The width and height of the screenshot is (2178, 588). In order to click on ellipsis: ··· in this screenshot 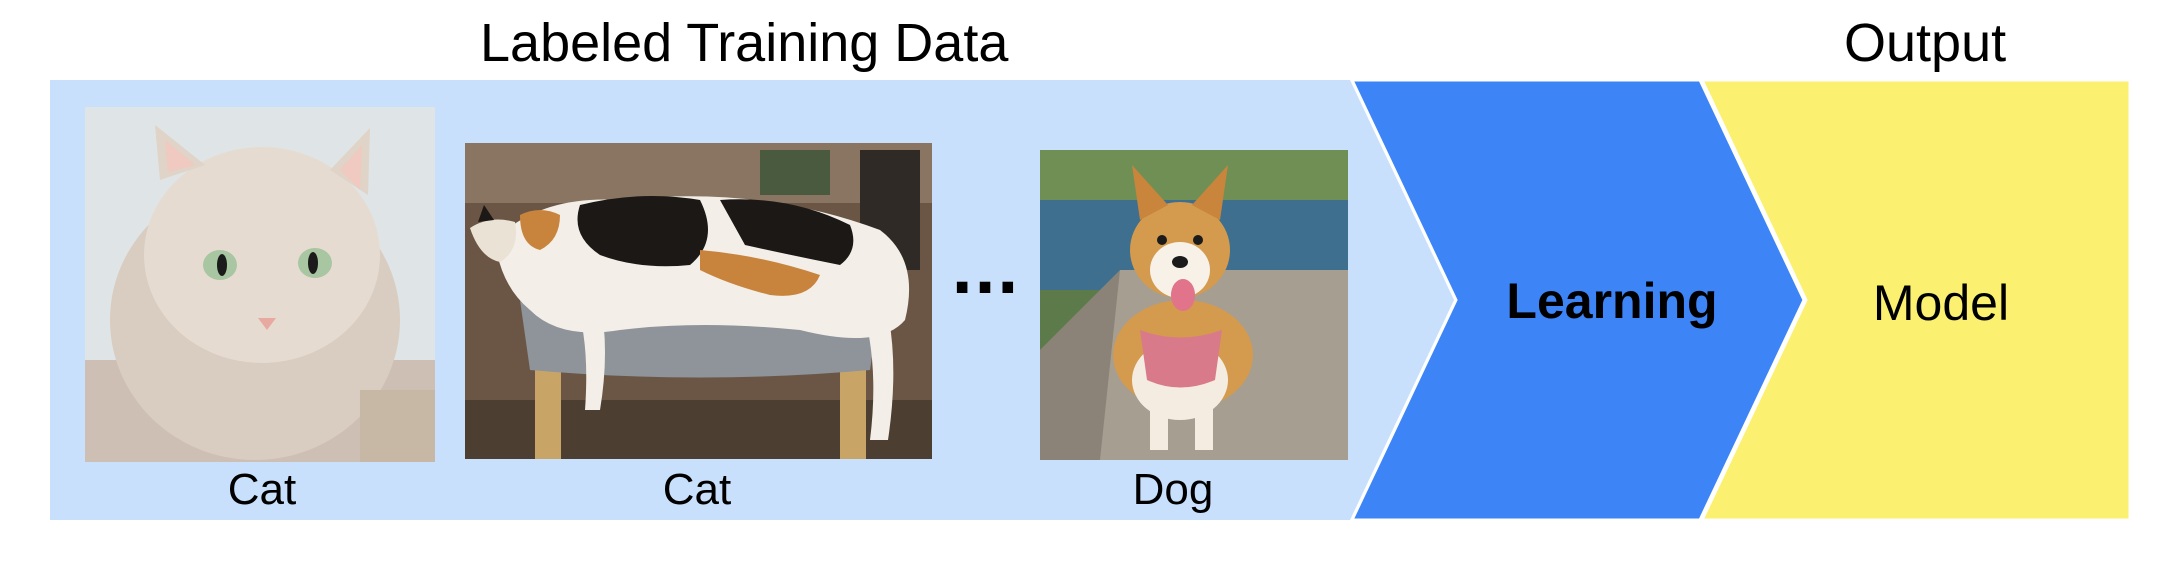, I will do `click(985, 288)`.